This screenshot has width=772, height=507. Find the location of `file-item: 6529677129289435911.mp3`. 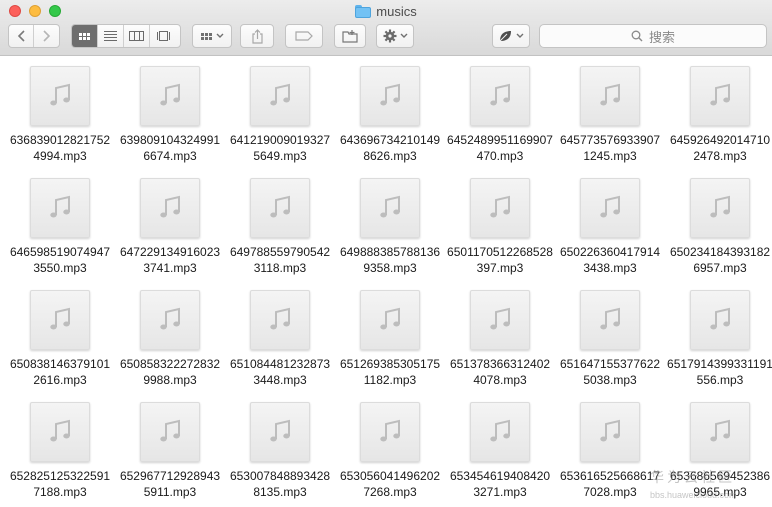

file-item: 6529677129289435911.mp3 is located at coordinates (170, 448).